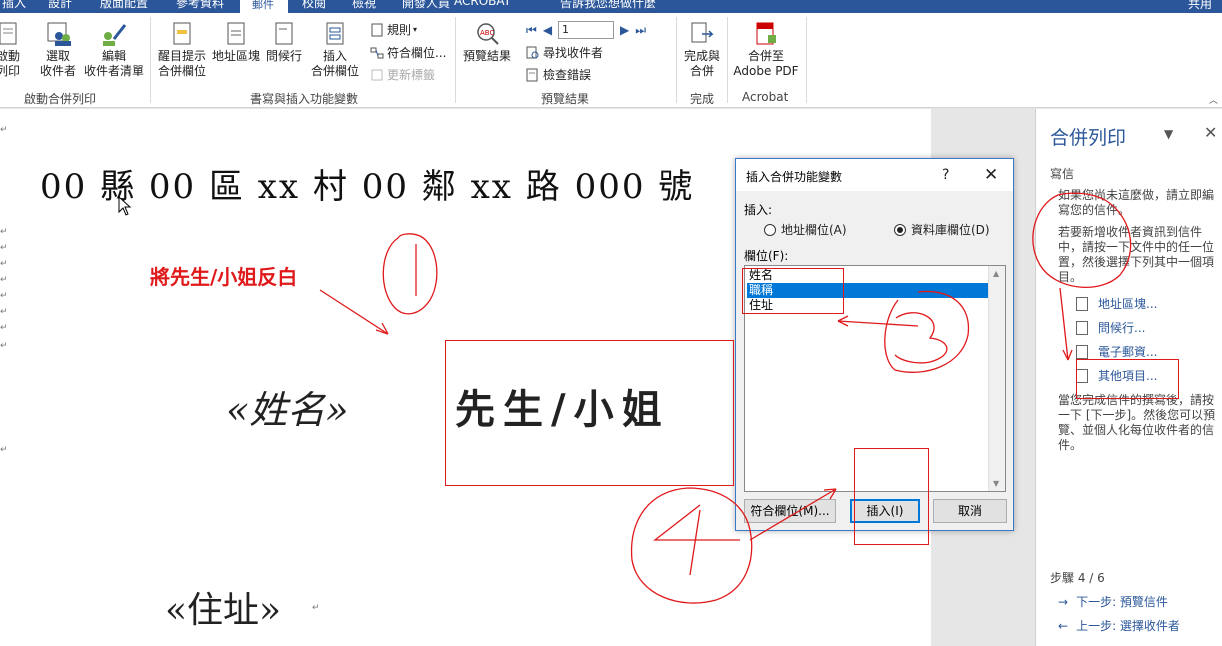 The width and height of the screenshot is (1222, 646). I want to click on fields-label: 欄位(F):, so click(766, 256).